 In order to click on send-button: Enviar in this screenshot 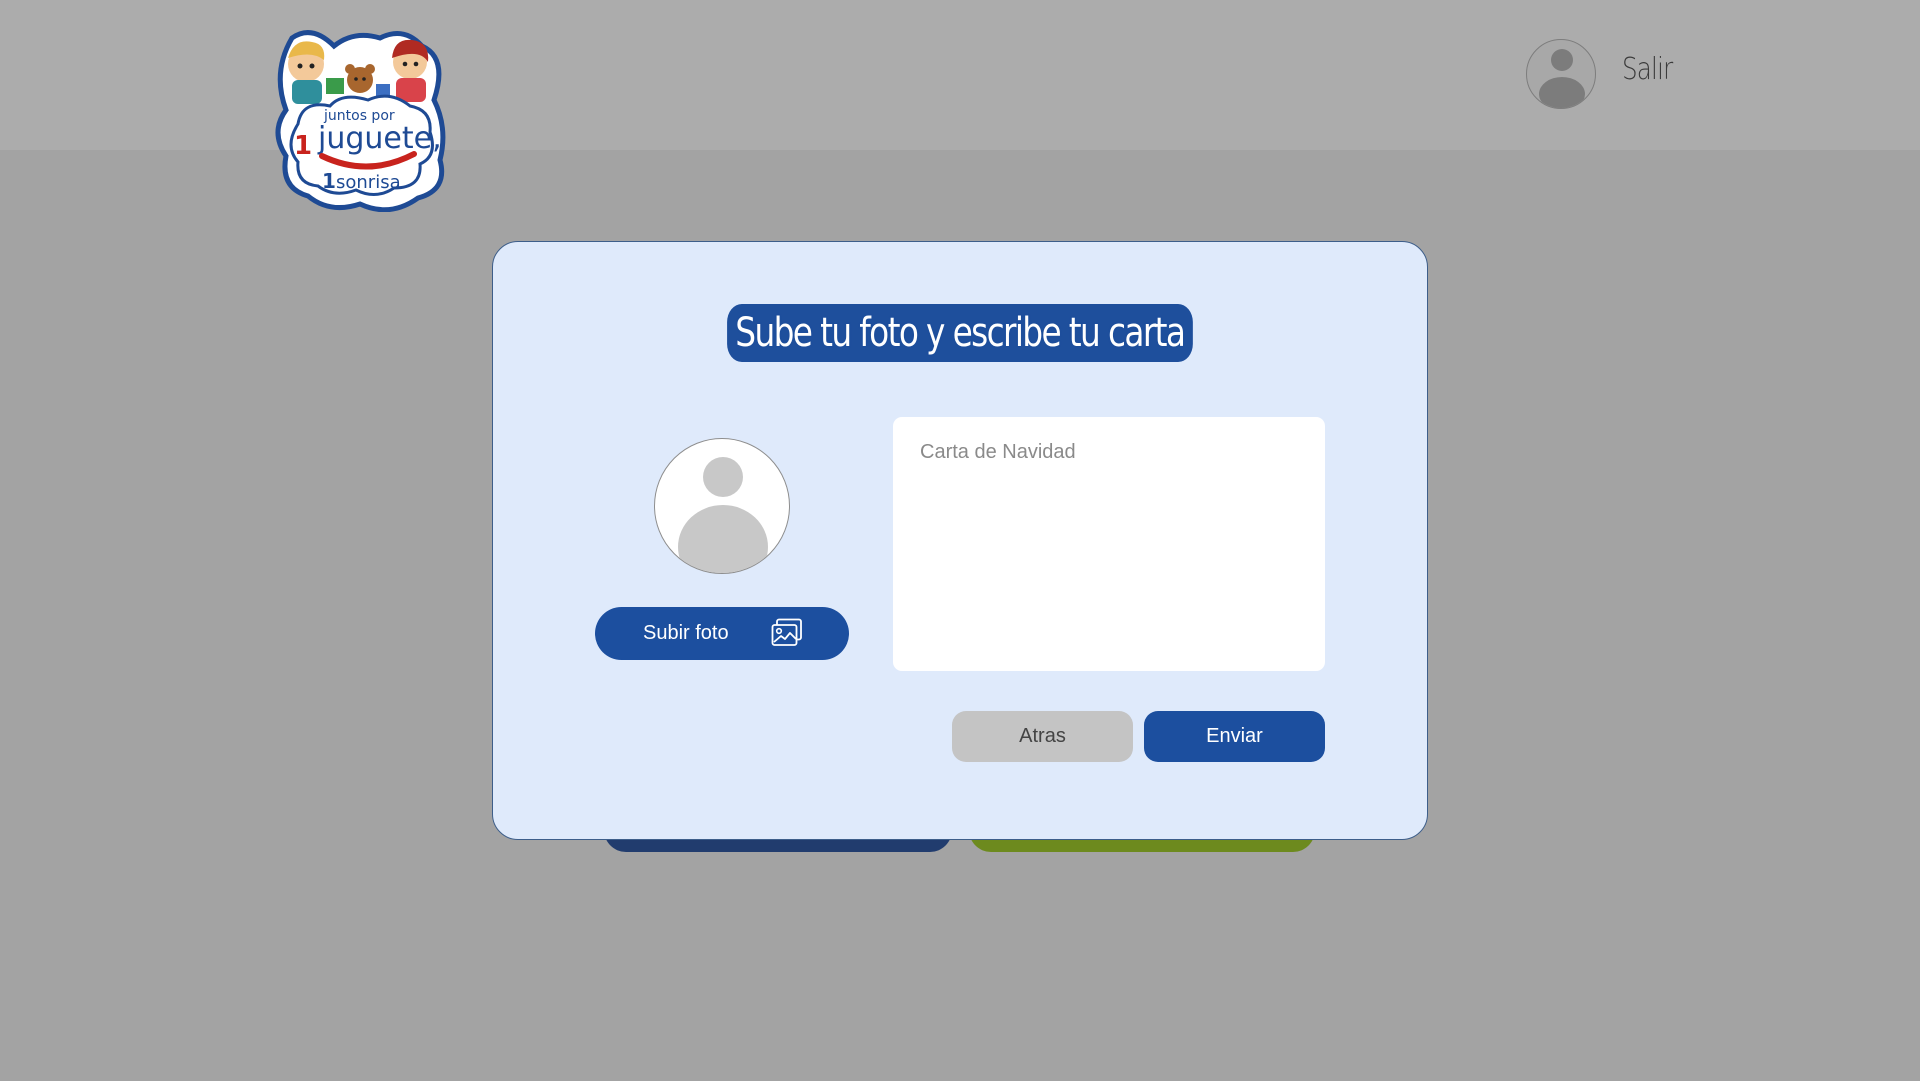, I will do `click(1234, 736)`.